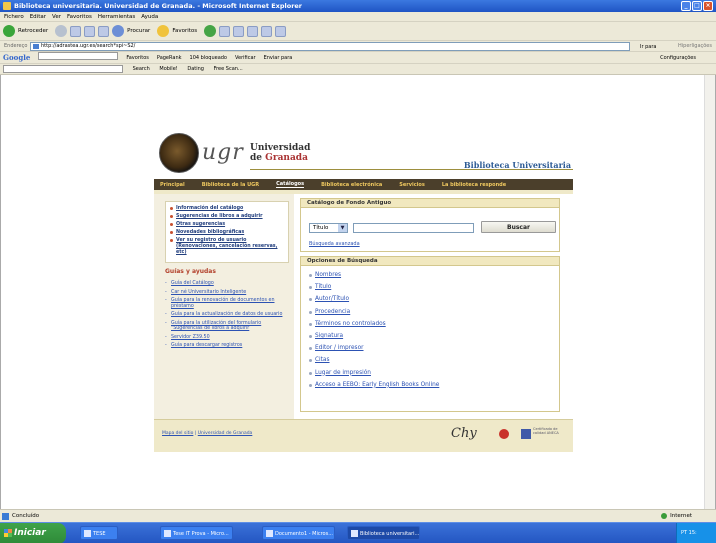 The image size is (716, 543). Describe the element at coordinates (137, 57) in the screenshot. I see `google-item-favorites: Favoritos` at that location.